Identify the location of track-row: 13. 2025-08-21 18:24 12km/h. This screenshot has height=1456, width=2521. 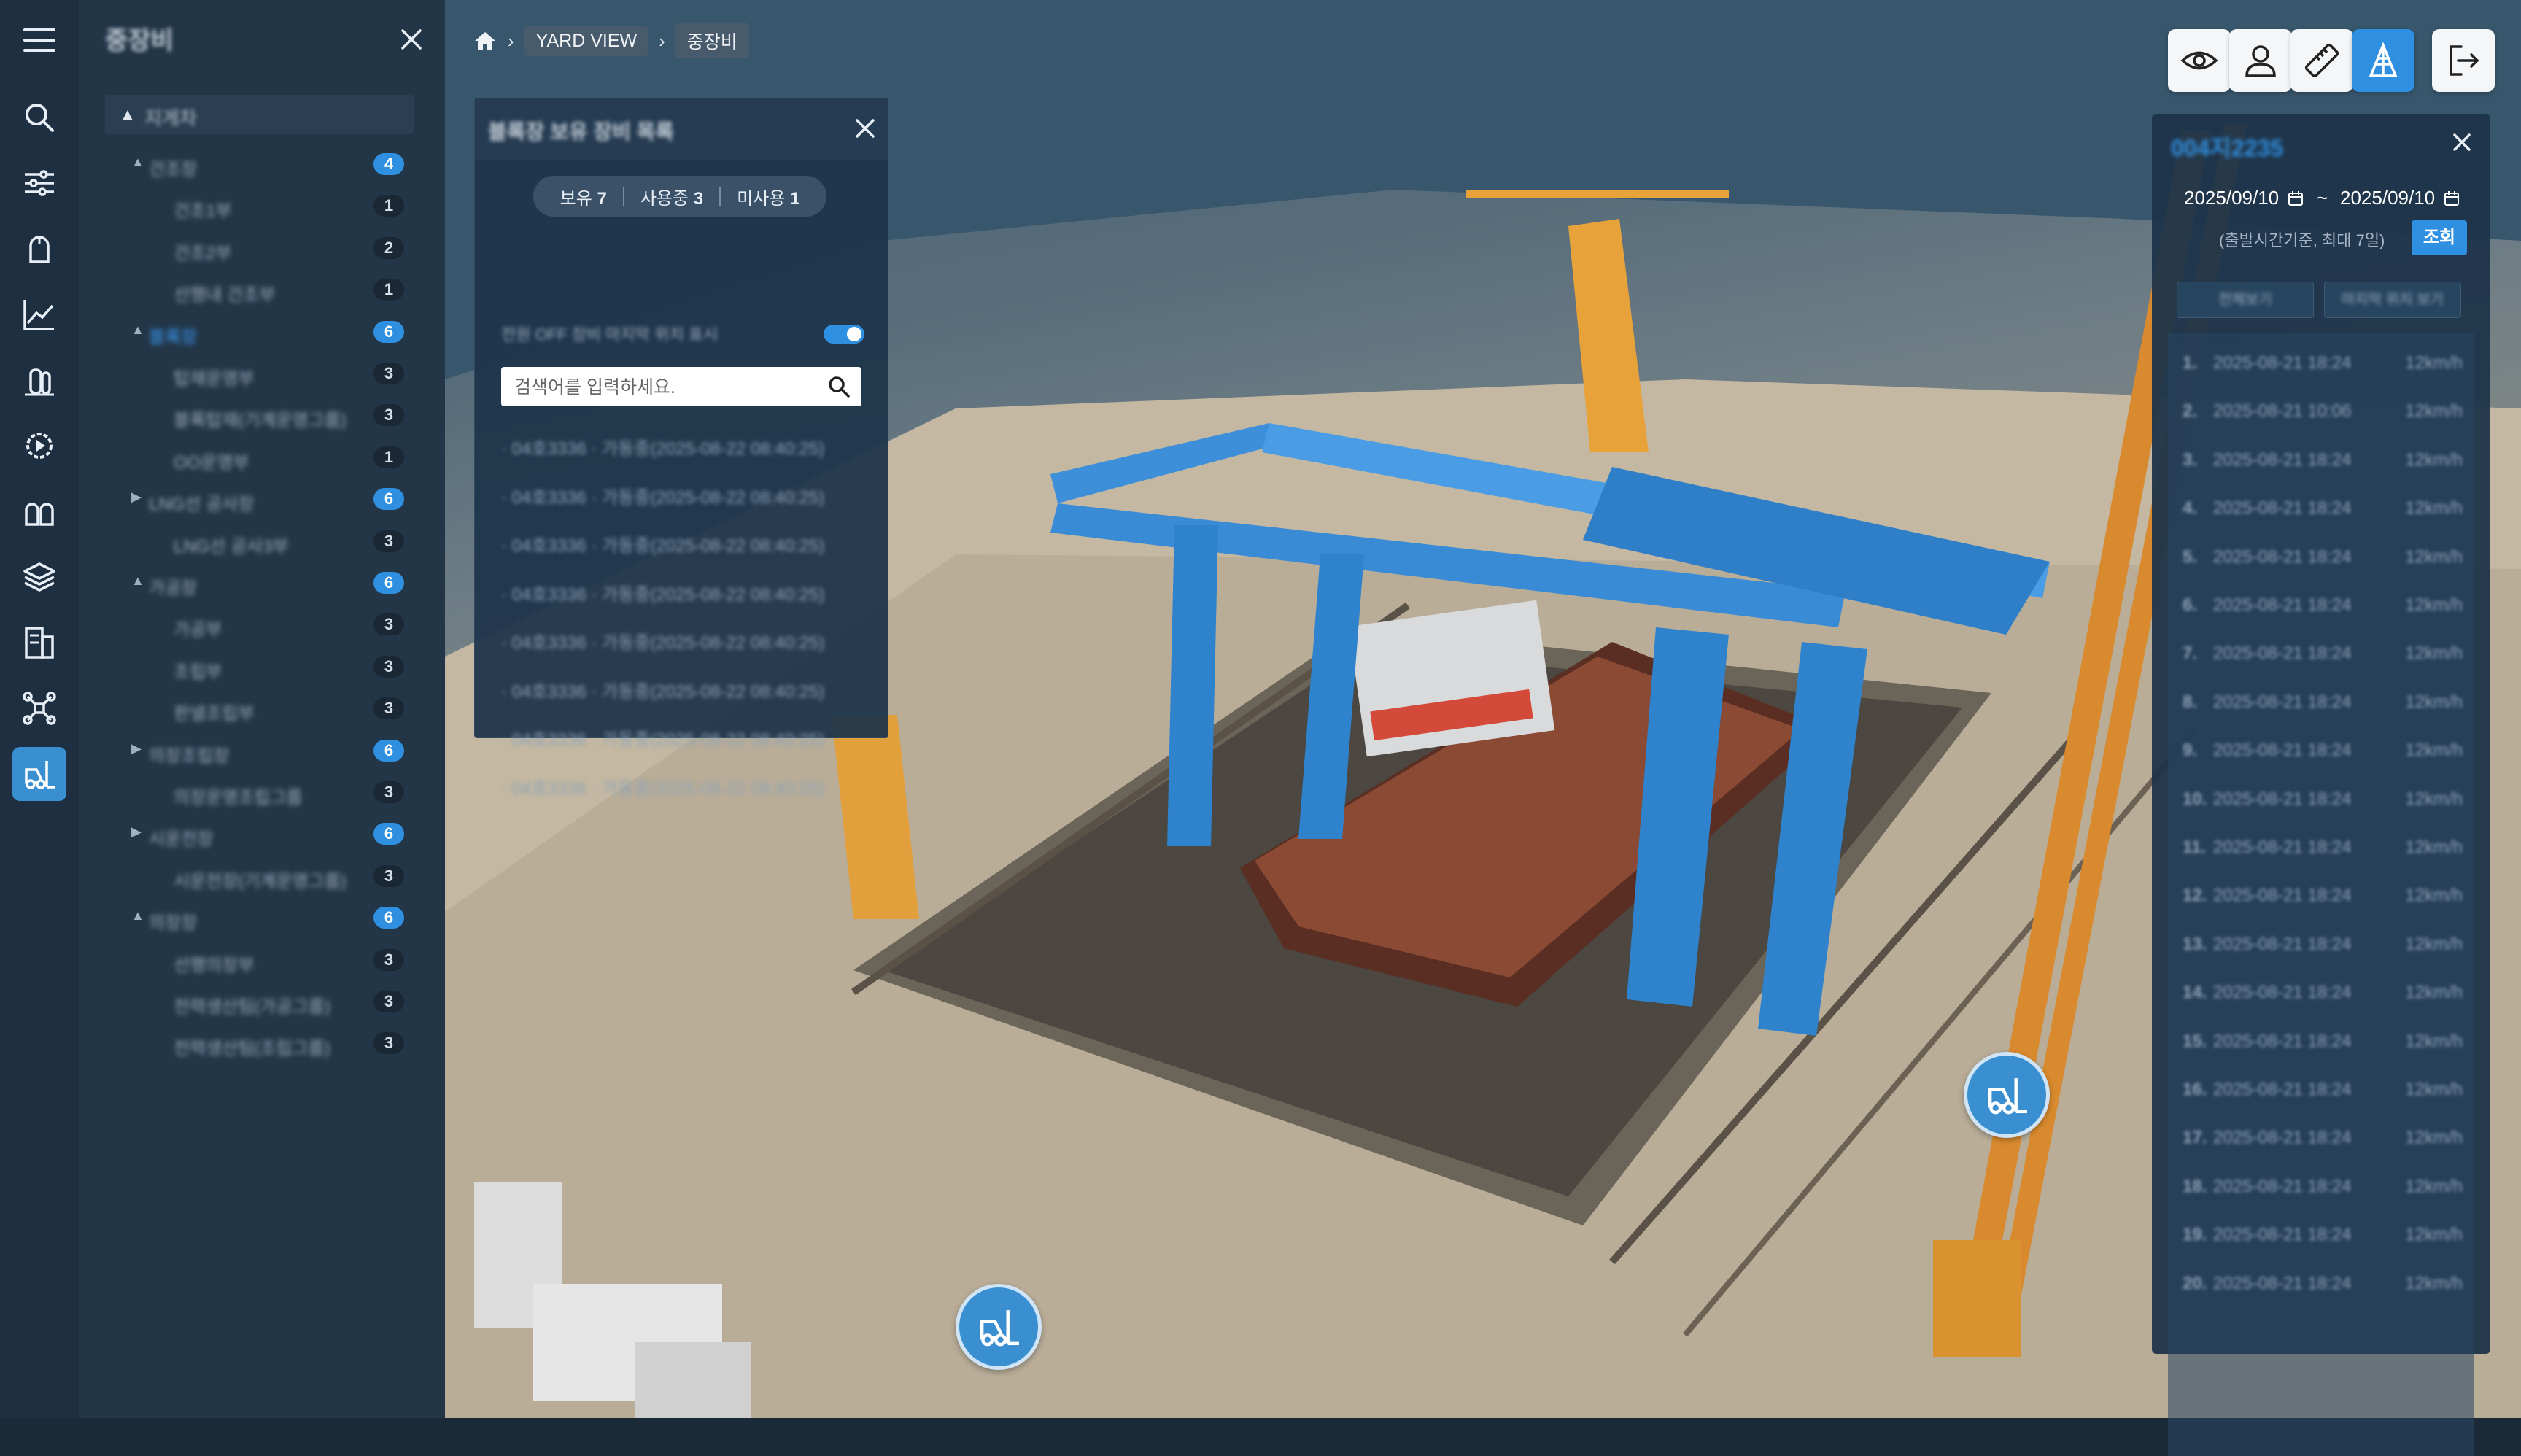
(2321, 950).